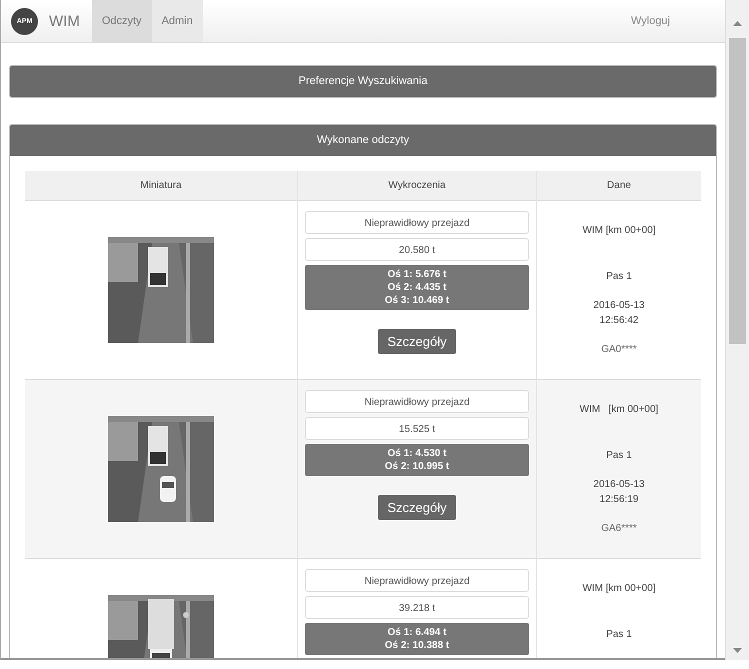 Image resolution: width=749 pixels, height=669 pixels. Describe the element at coordinates (363, 140) in the screenshot. I see `panel-title: Wykonane odczyty` at that location.